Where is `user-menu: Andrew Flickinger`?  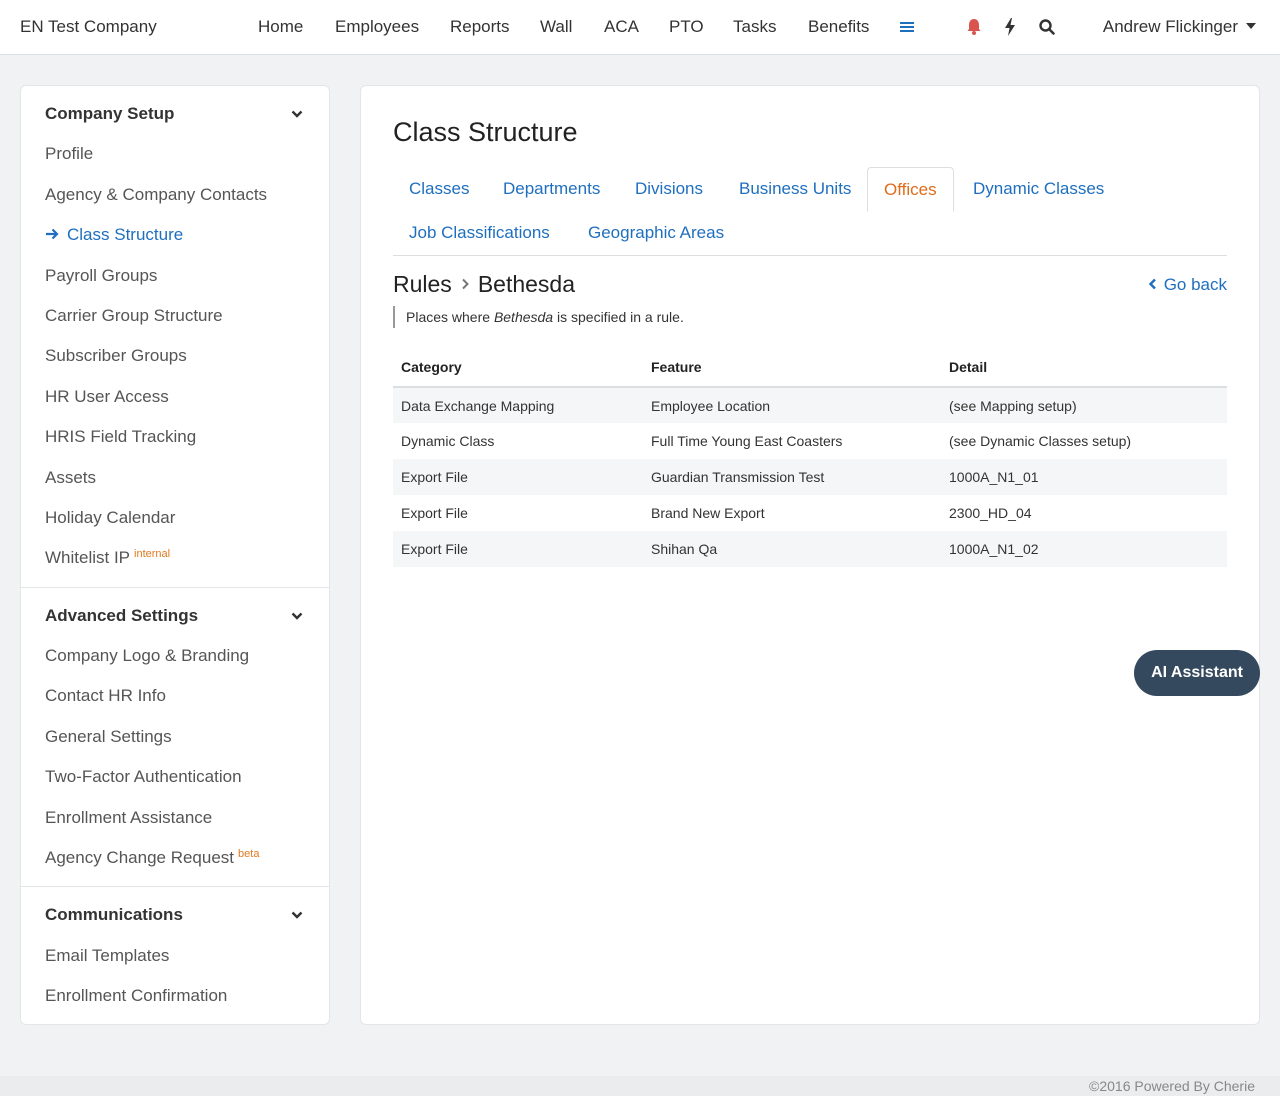
user-menu: Andrew Flickinger is located at coordinates (1179, 27).